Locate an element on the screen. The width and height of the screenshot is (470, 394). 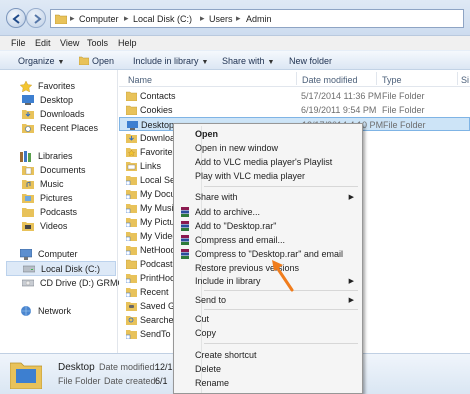
open-button: Open is located at coordinates (96, 61).